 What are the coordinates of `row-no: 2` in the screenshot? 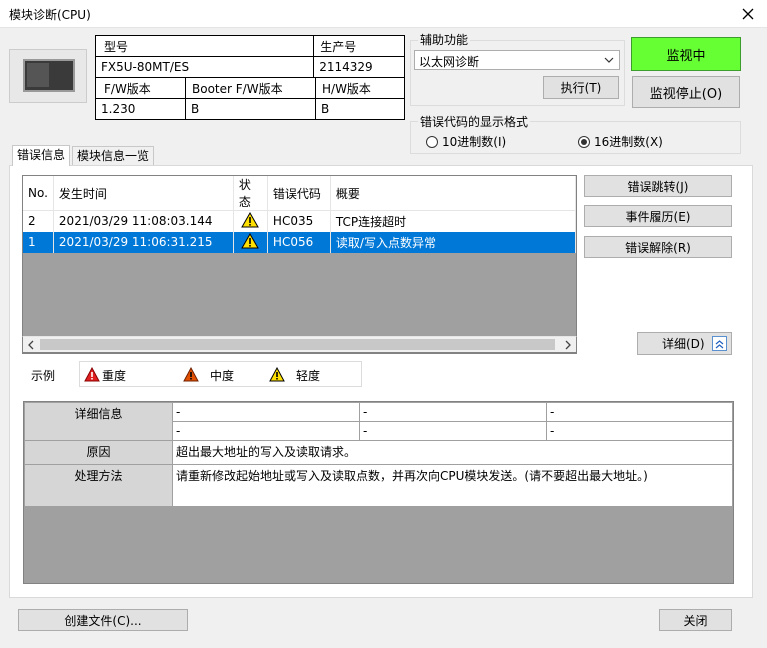 It's located at (38, 221).